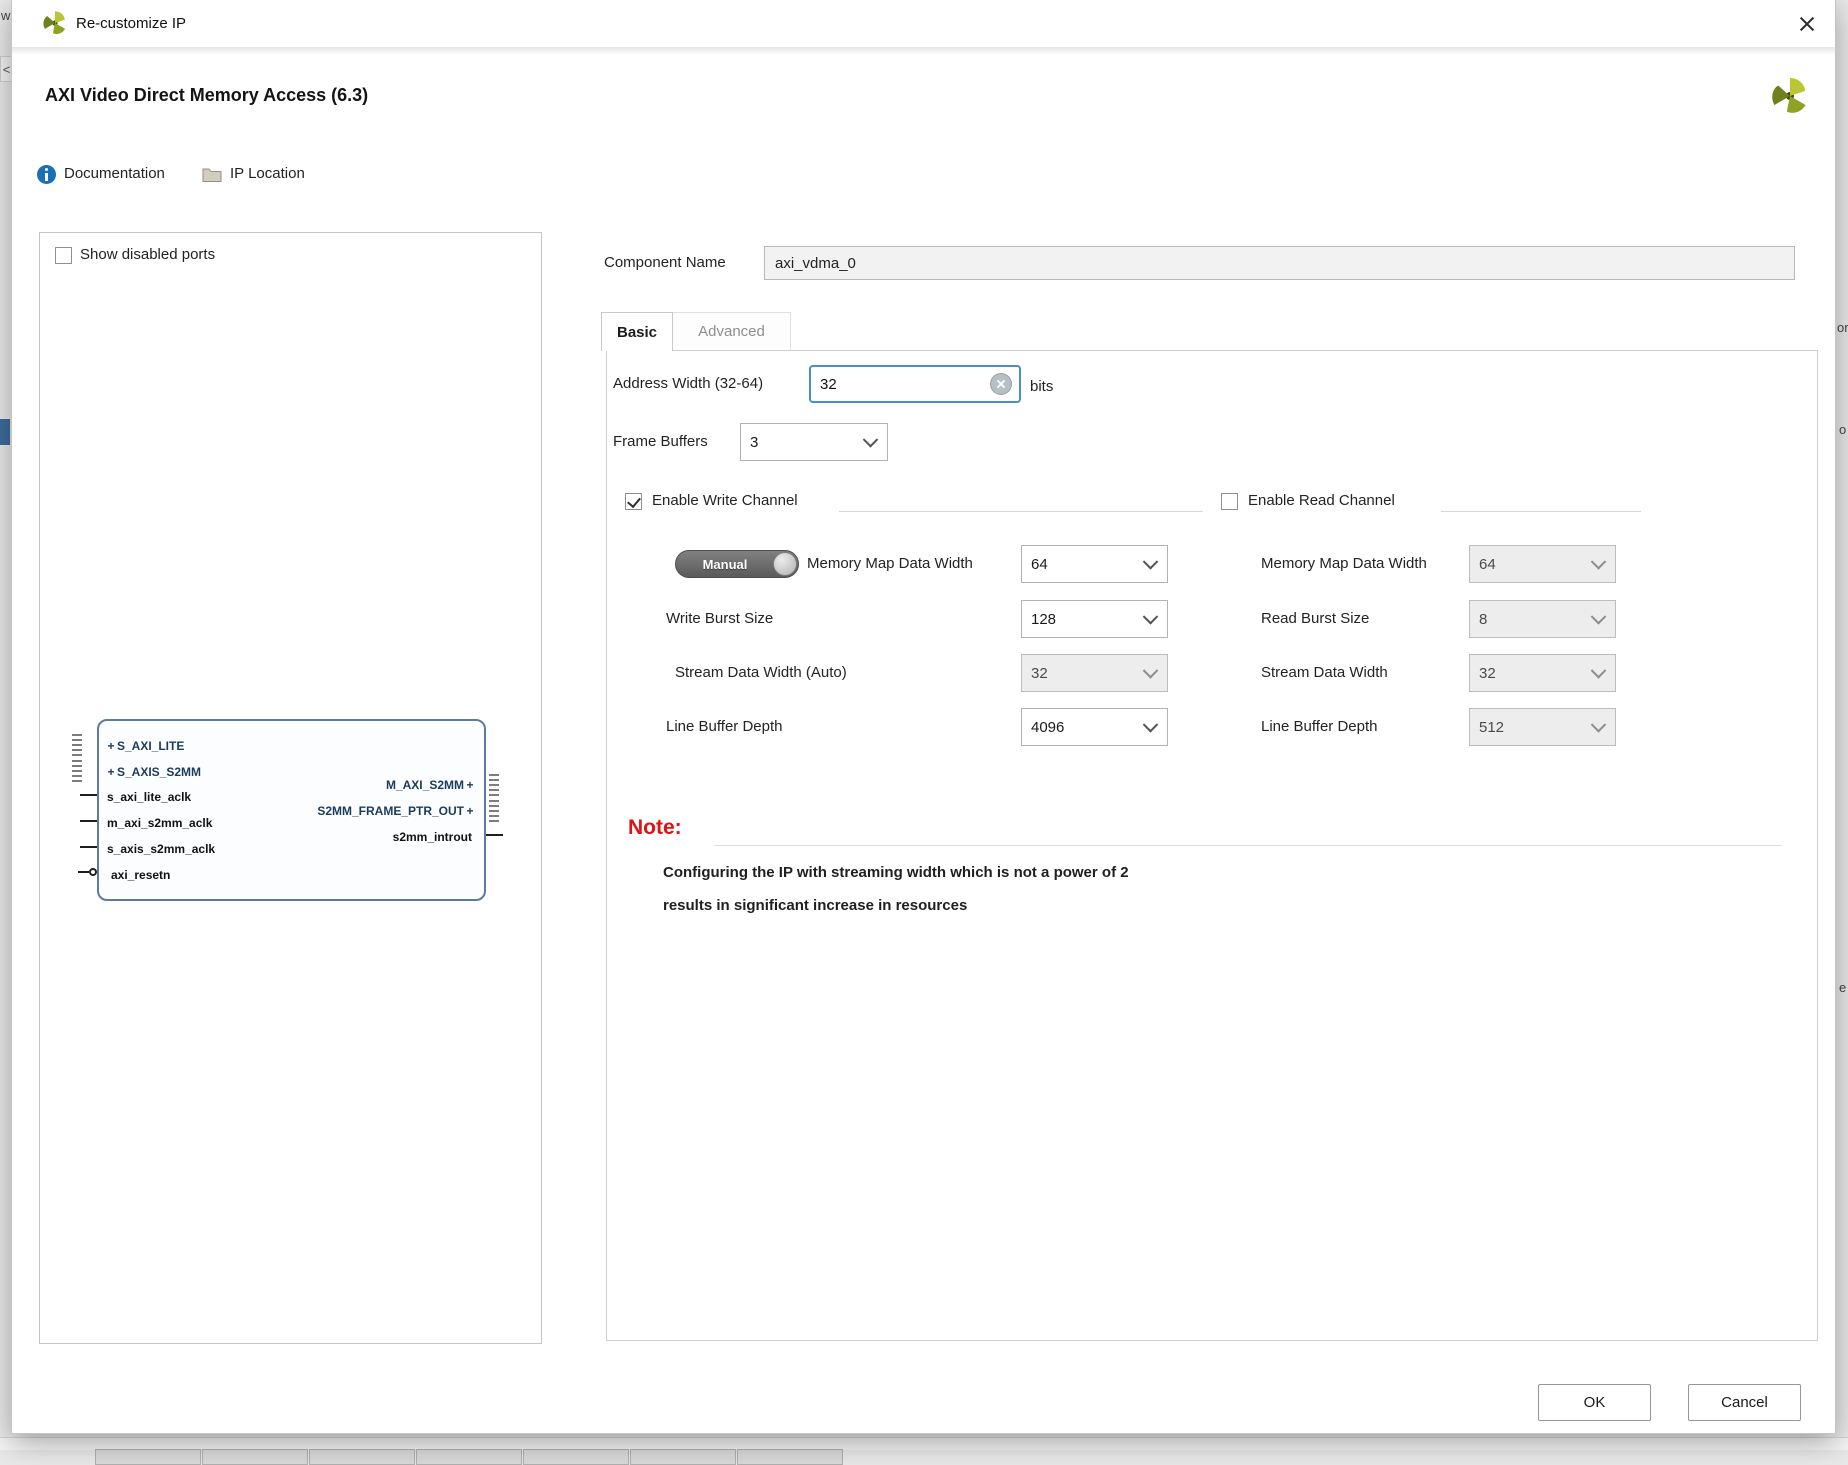 The height and width of the screenshot is (1465, 1848). What do you see at coordinates (754, 442) in the screenshot?
I see `combo-value: 3` at bounding box center [754, 442].